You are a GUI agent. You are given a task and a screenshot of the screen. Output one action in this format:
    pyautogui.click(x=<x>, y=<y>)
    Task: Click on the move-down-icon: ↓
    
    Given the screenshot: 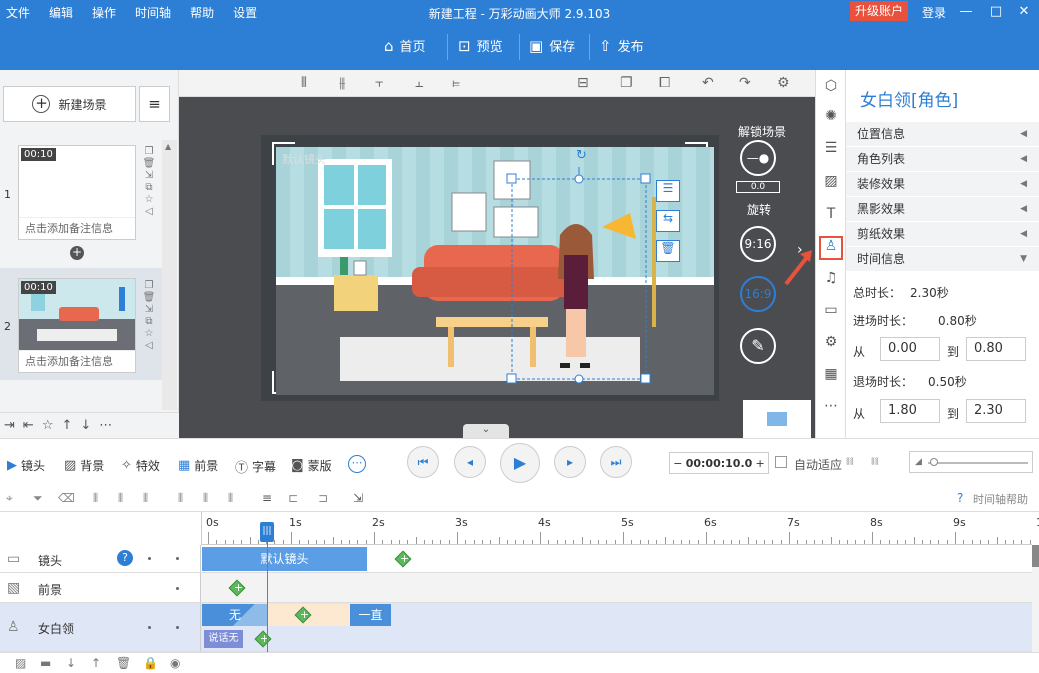 What is the action you would take?
    pyautogui.click(x=85, y=425)
    